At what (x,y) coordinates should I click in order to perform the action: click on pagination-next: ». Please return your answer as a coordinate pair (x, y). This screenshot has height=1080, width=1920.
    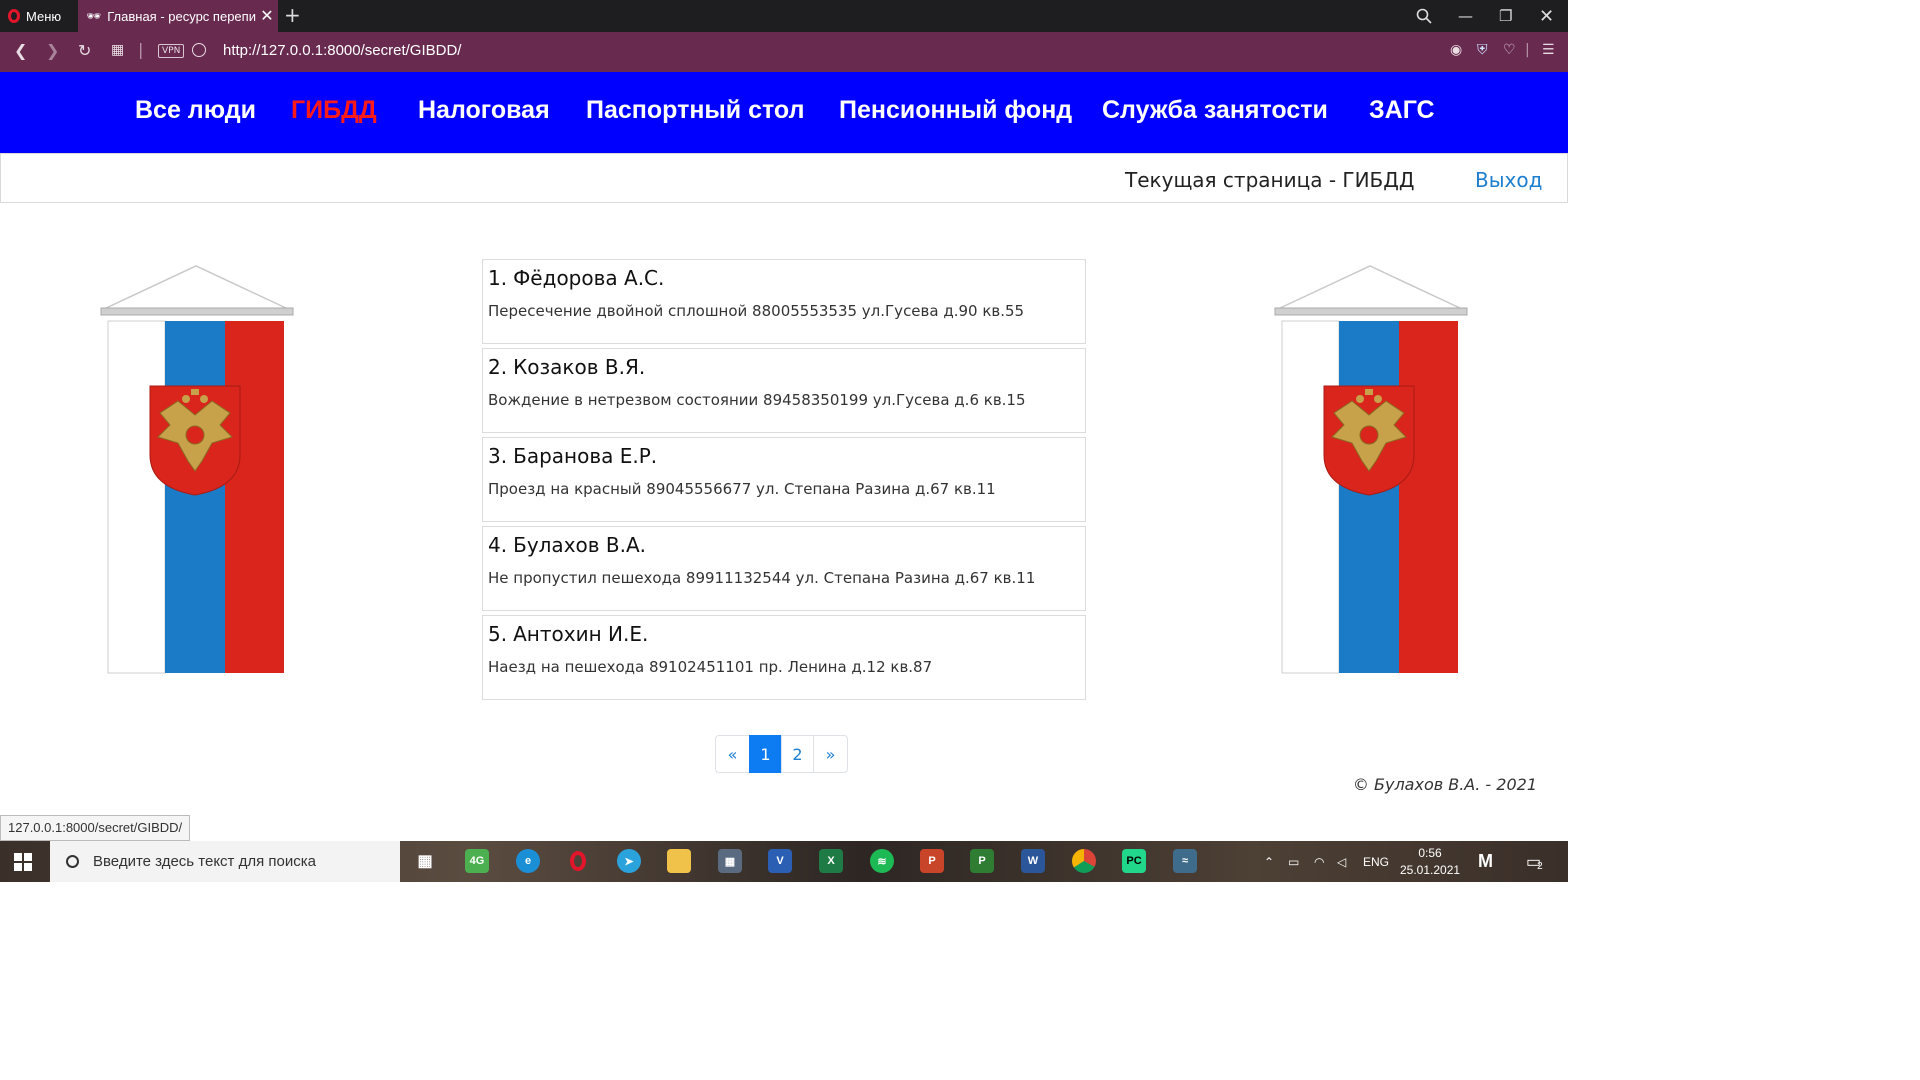
    Looking at the image, I should click on (830, 754).